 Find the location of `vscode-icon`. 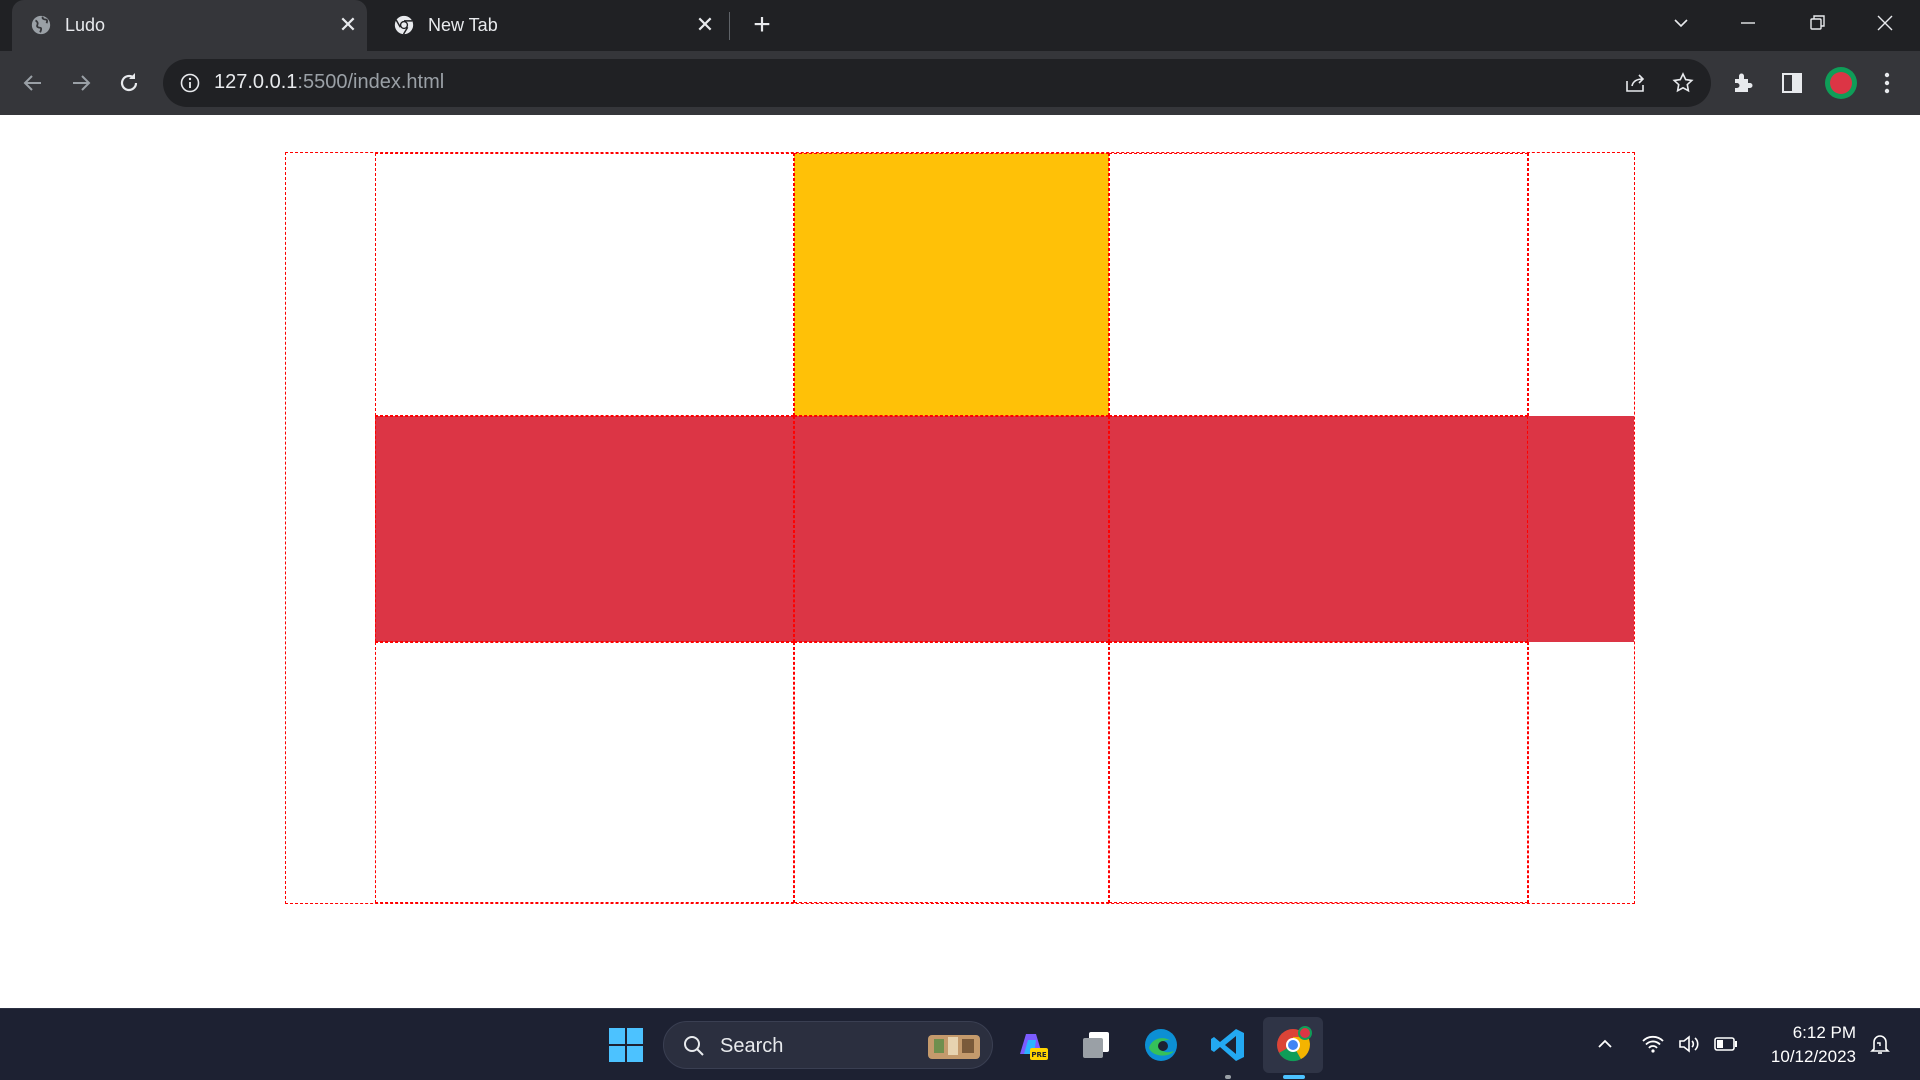

vscode-icon is located at coordinates (1228, 1045).